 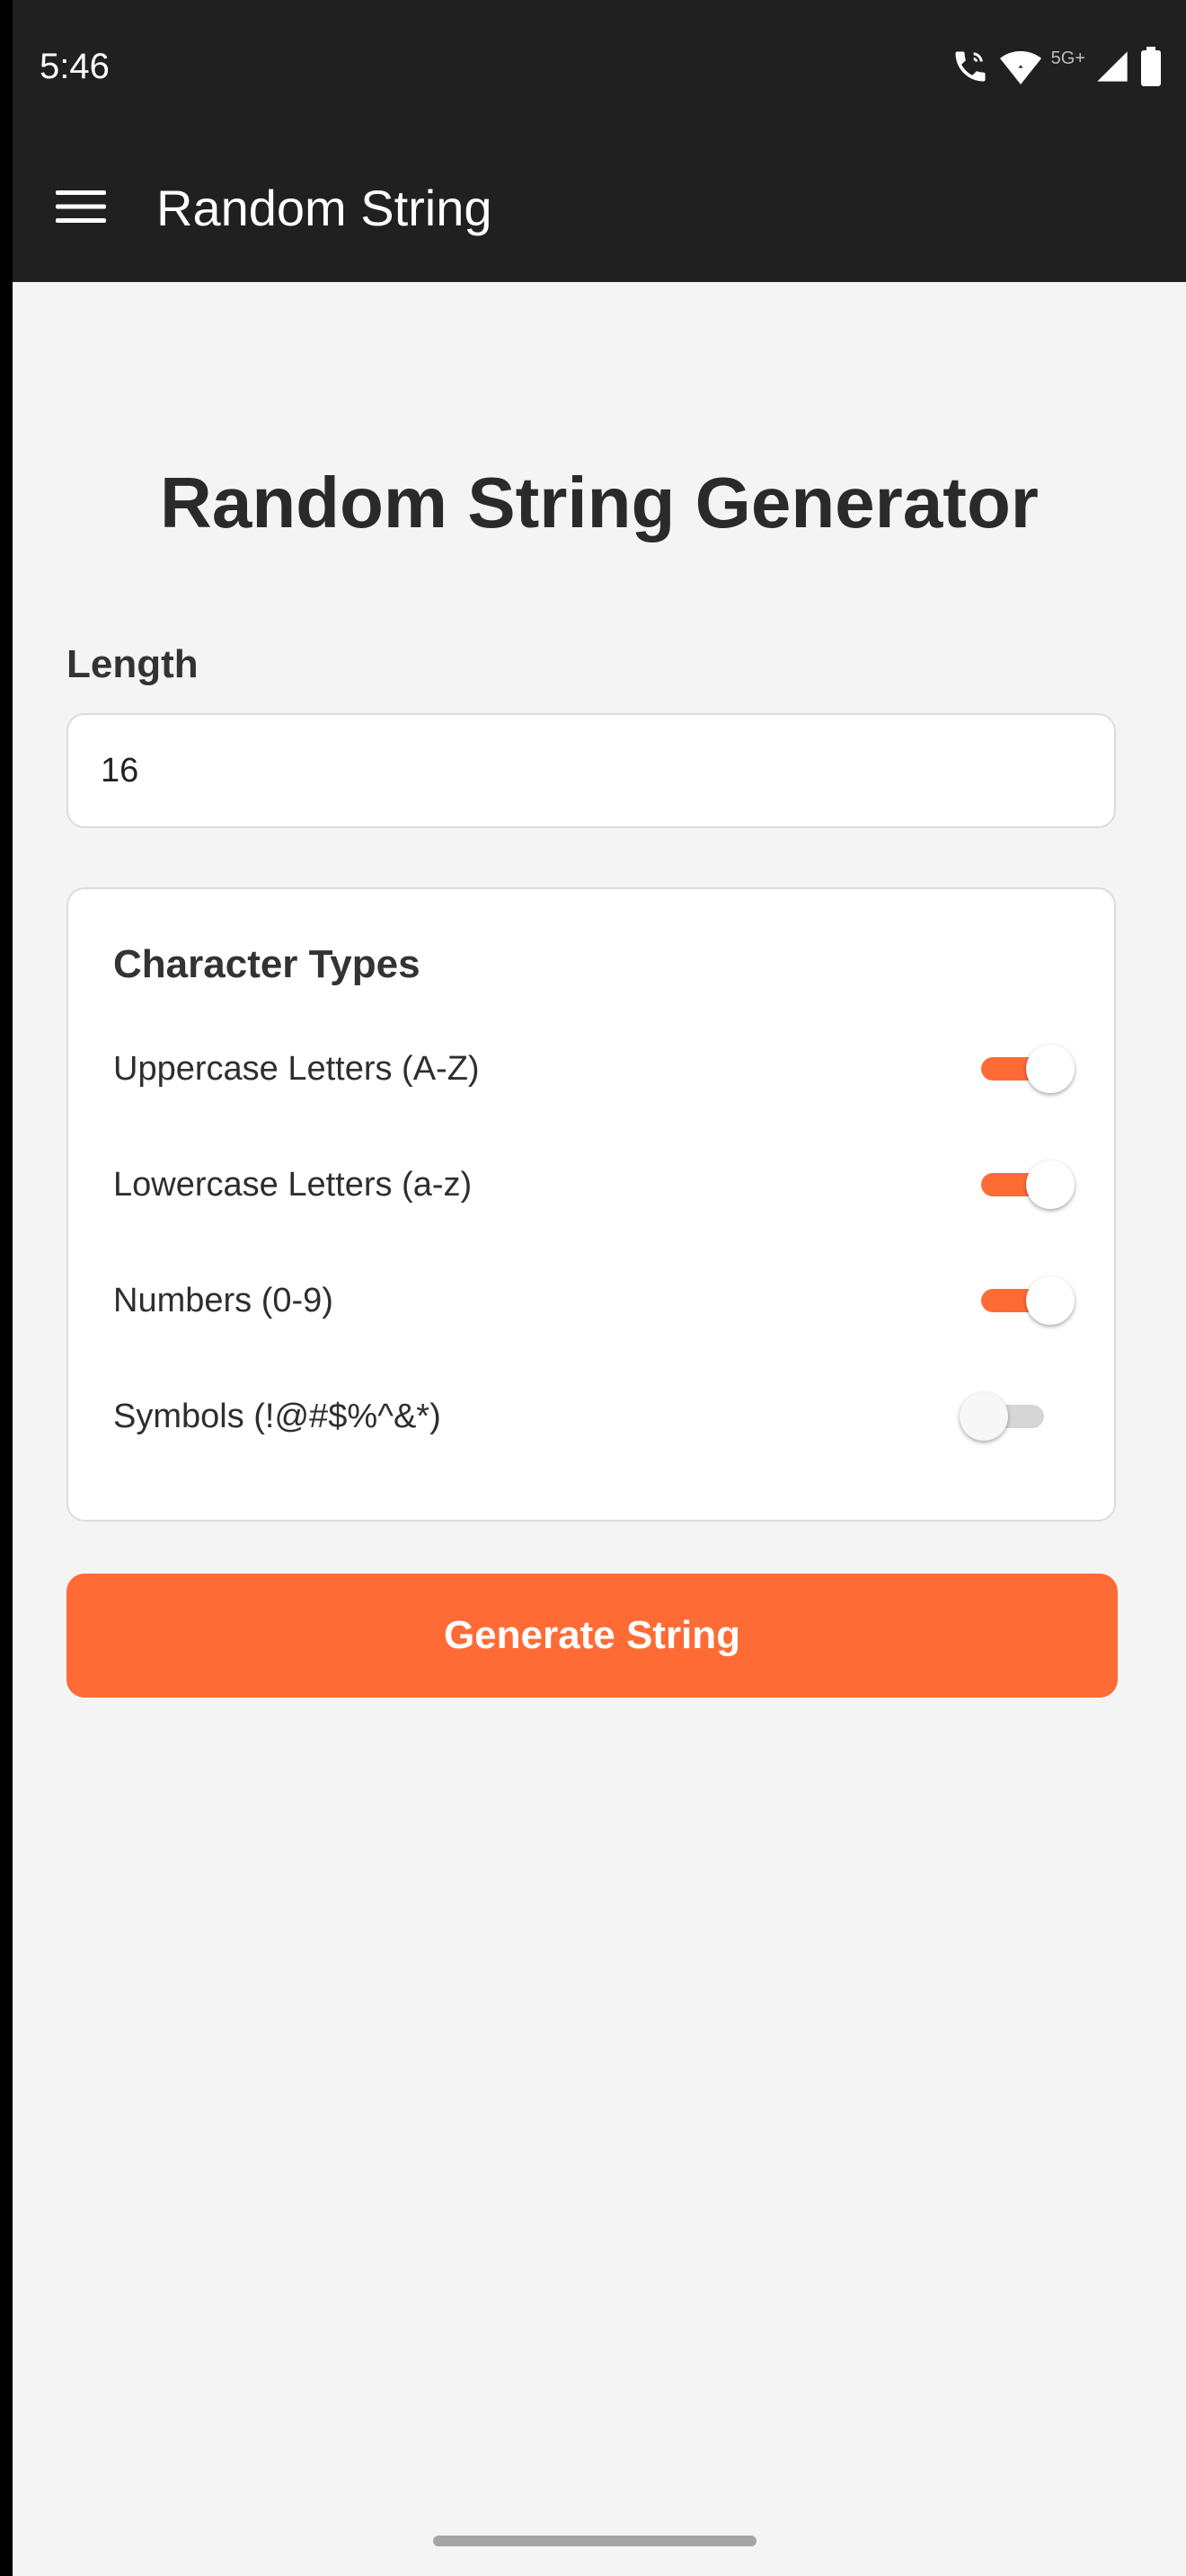 I want to click on numbers-toggle, so click(x=1028, y=1300).